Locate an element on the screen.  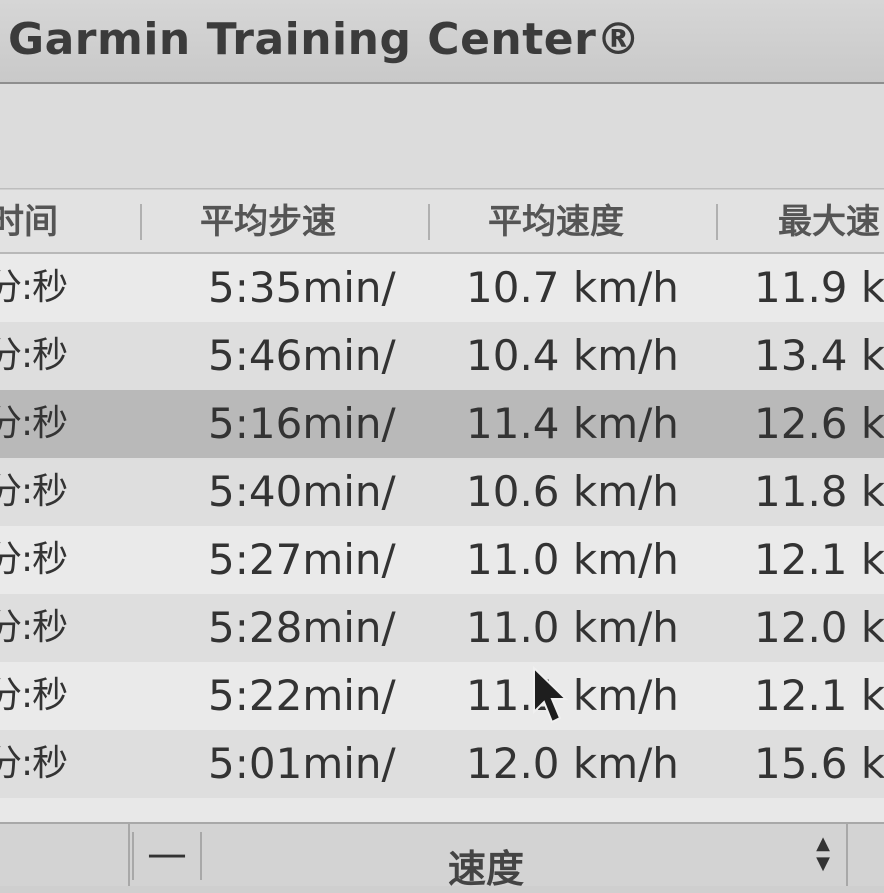
cell-max-speed: 12.0 k is located at coordinates (819, 627).